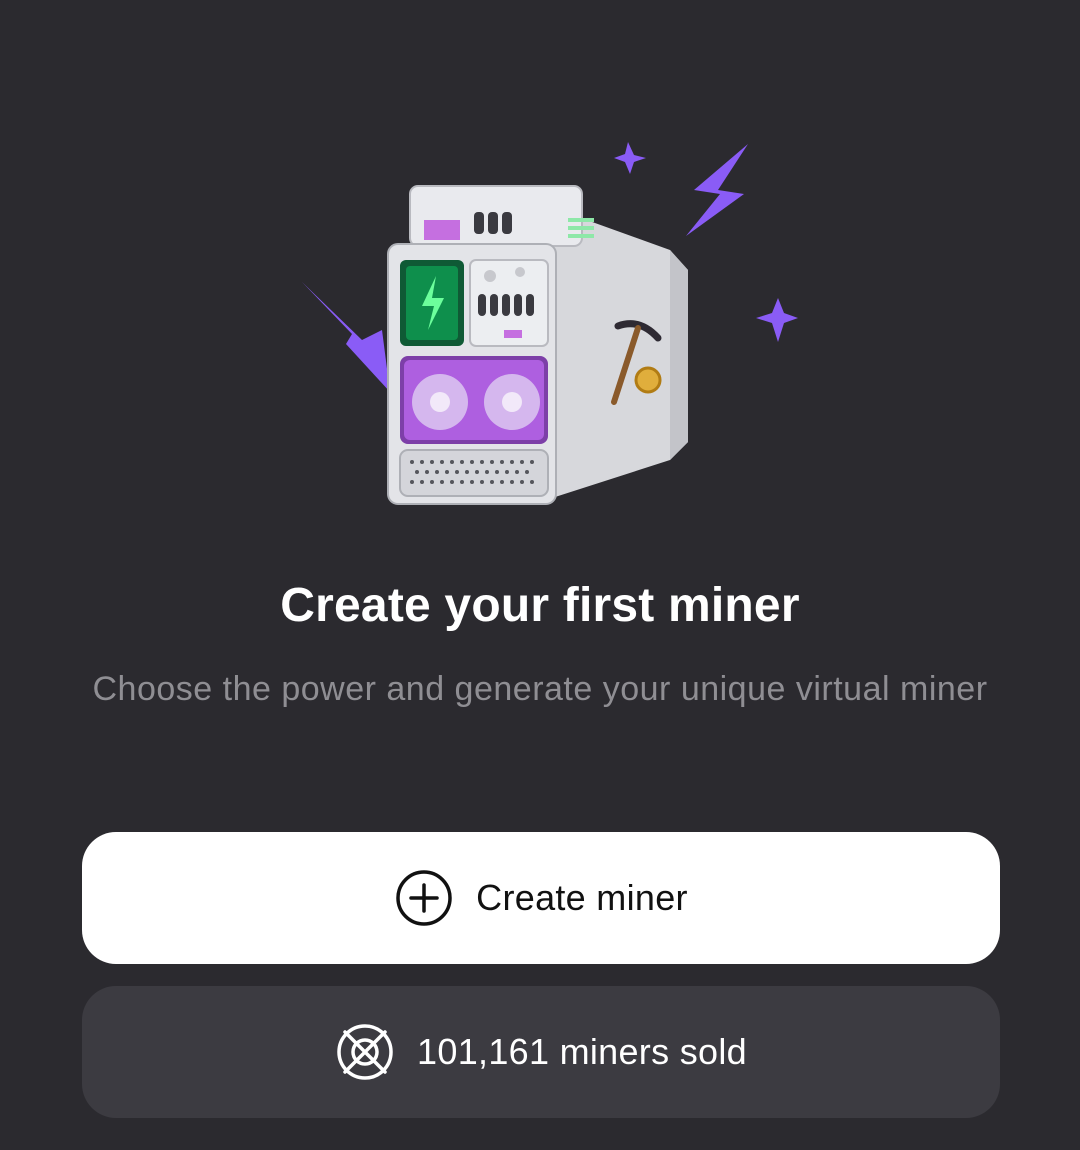 This screenshot has width=1080, height=1150. I want to click on create-miner-button: Create miner, so click(541, 898).